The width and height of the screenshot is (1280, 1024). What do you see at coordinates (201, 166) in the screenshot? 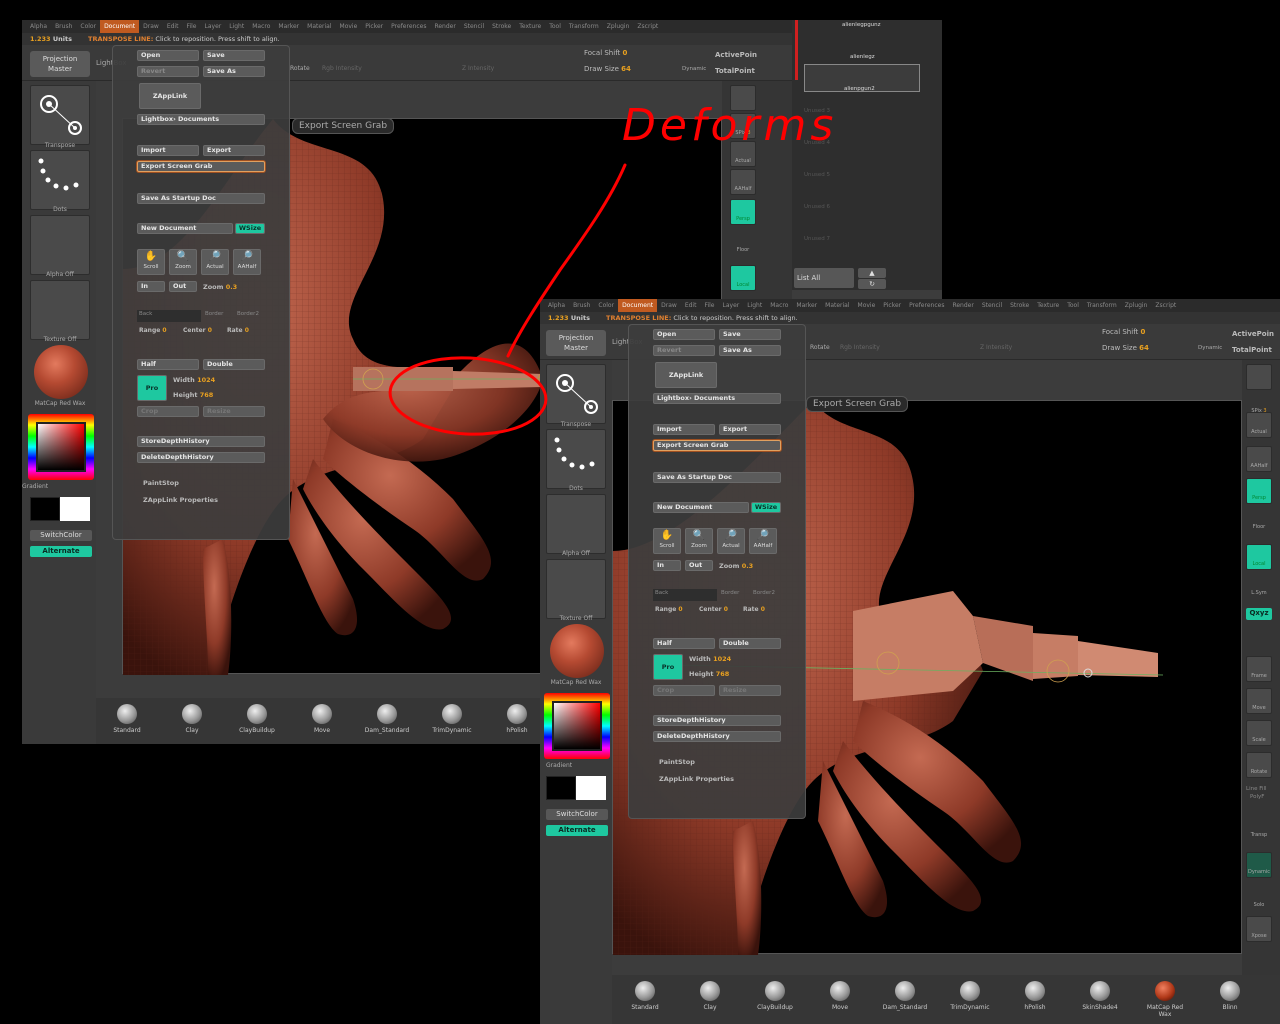
I see `export-screen-grab-button: Export Screen Grab` at bounding box center [201, 166].